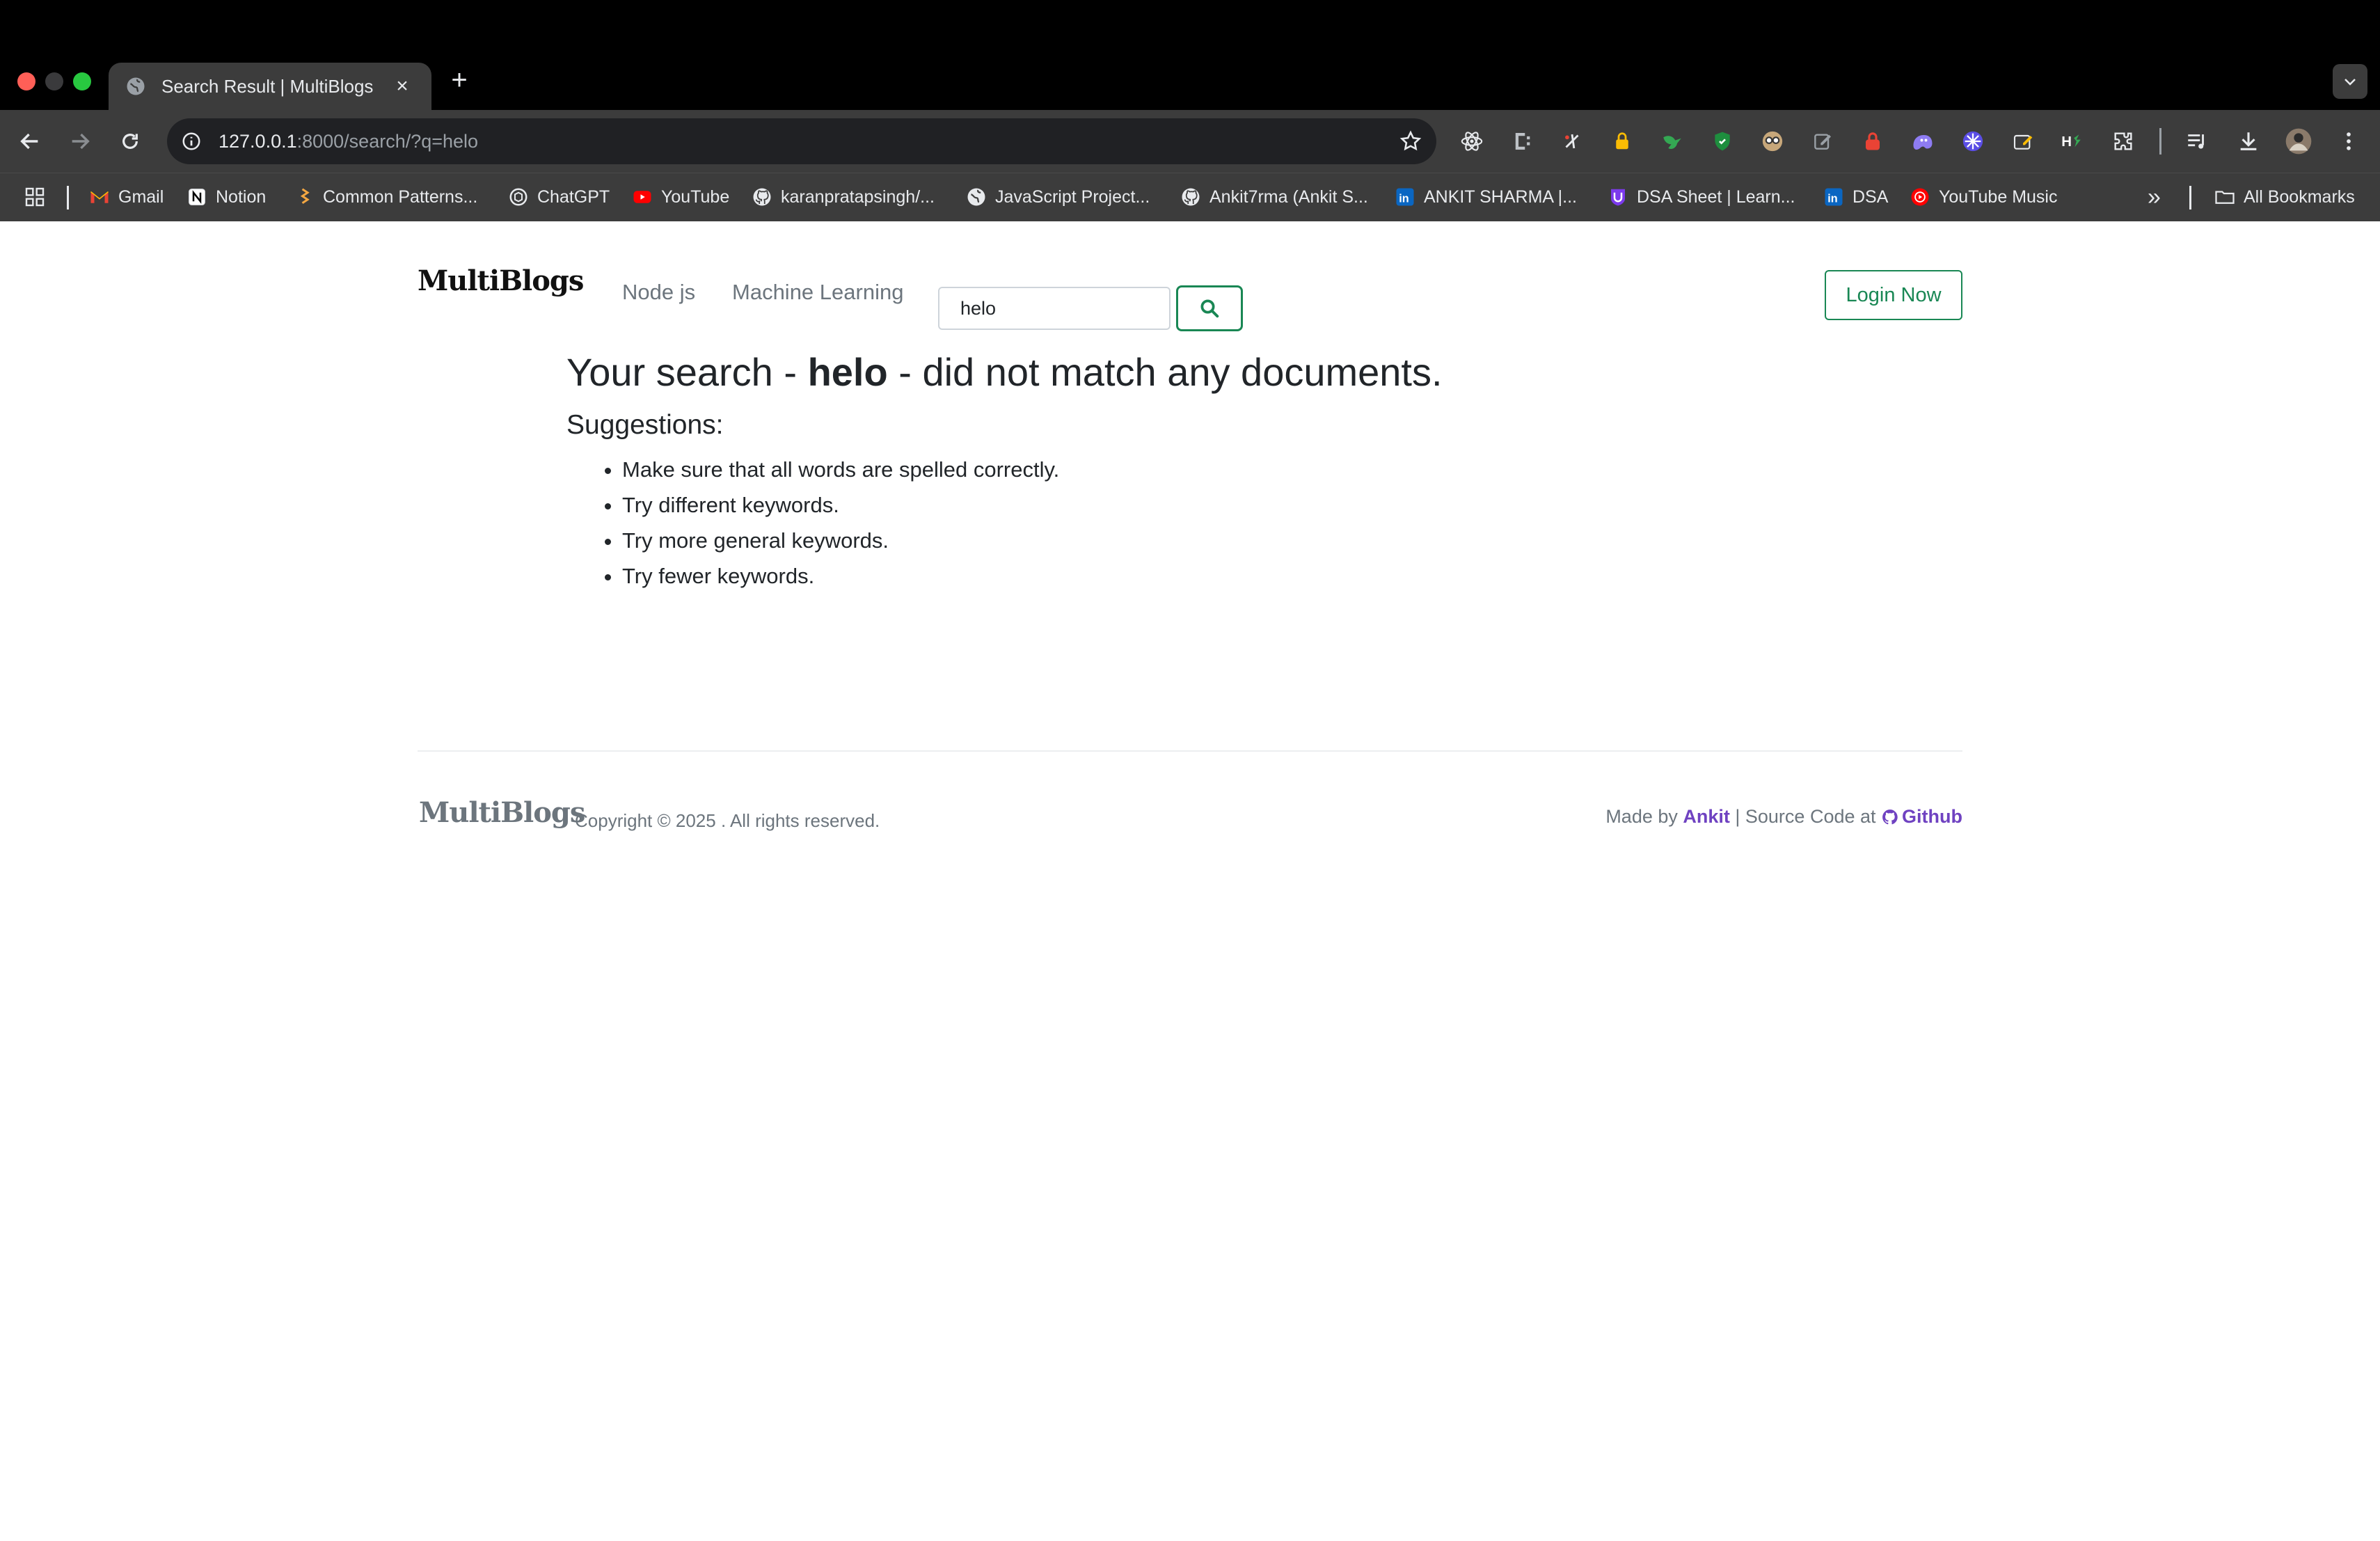  I want to click on profile-avatar-icon, so click(2298, 141).